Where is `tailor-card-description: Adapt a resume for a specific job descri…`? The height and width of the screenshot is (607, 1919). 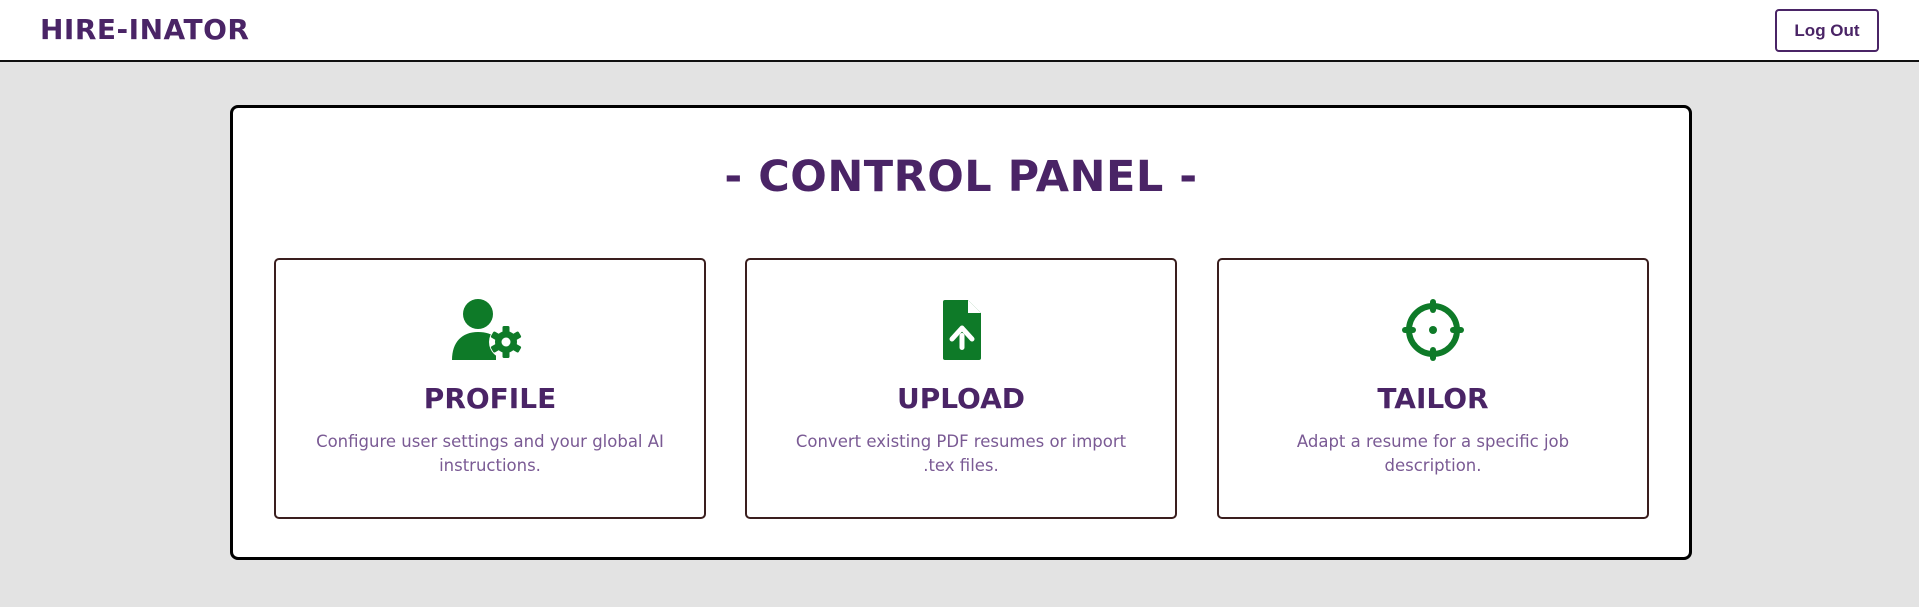
tailor-card-description: Adapt a resume for a specific job descri… is located at coordinates (1433, 453).